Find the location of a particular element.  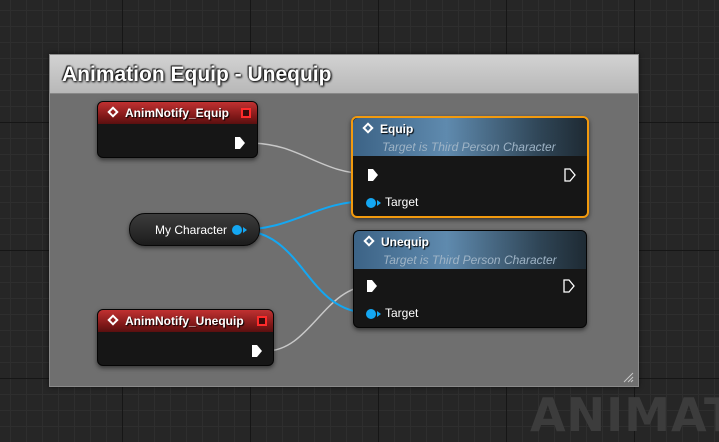

event-node-title: AnimNotify_Unequip is located at coordinates (184, 321).